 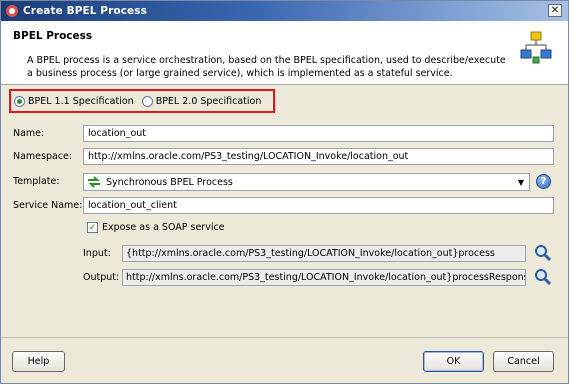 I want to click on input-label: Input:, so click(x=97, y=253).